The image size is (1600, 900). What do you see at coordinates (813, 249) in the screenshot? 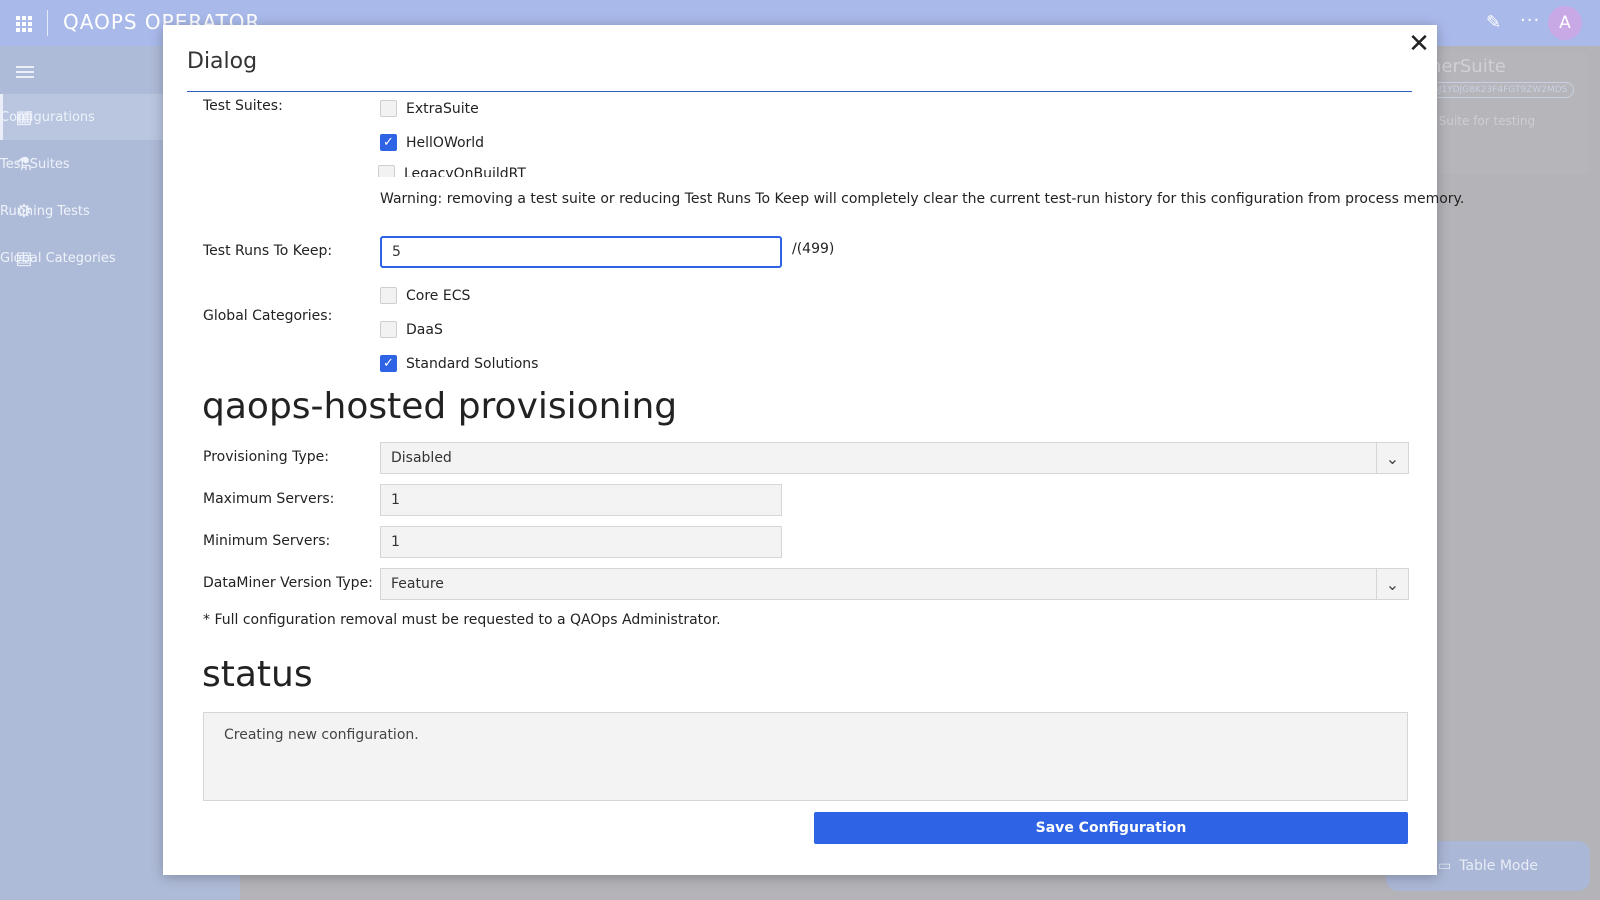
I see `test-runs-max: /(499)` at bounding box center [813, 249].